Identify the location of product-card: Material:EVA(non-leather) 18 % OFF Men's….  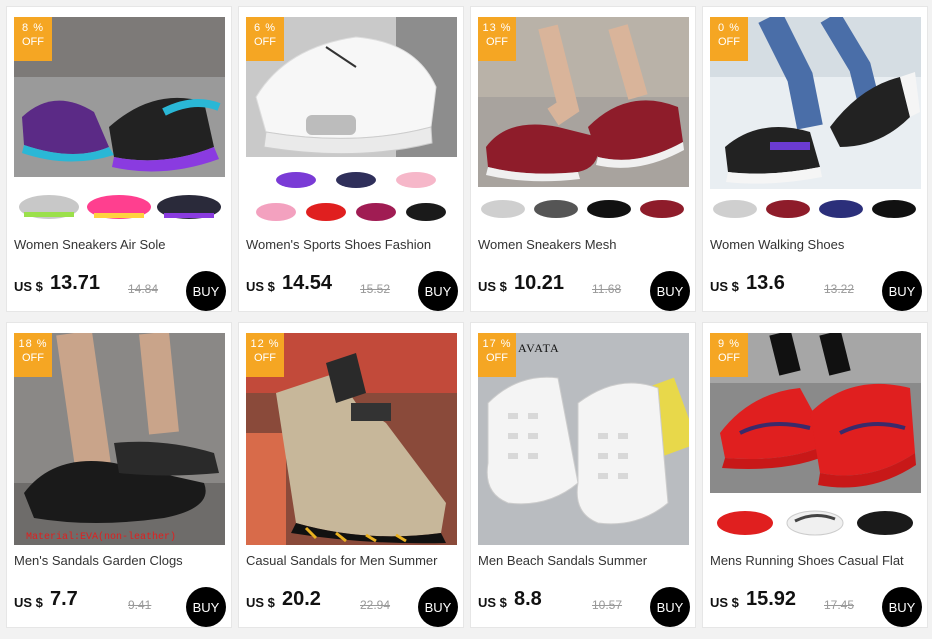
(119, 475).